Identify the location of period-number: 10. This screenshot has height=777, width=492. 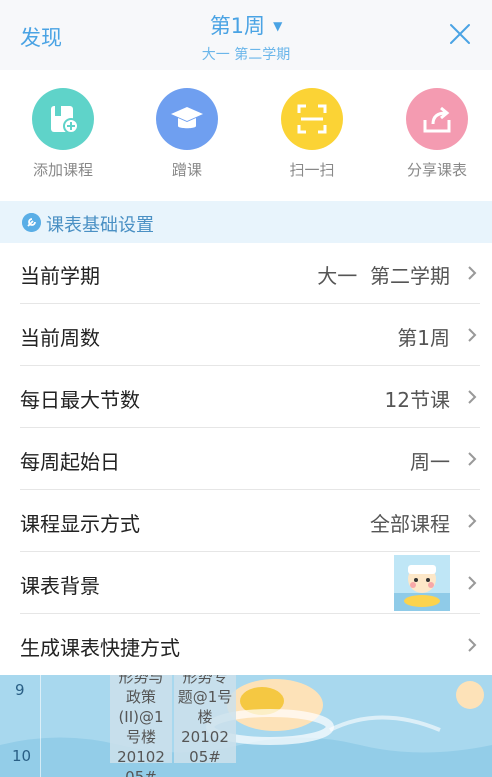
(22, 756).